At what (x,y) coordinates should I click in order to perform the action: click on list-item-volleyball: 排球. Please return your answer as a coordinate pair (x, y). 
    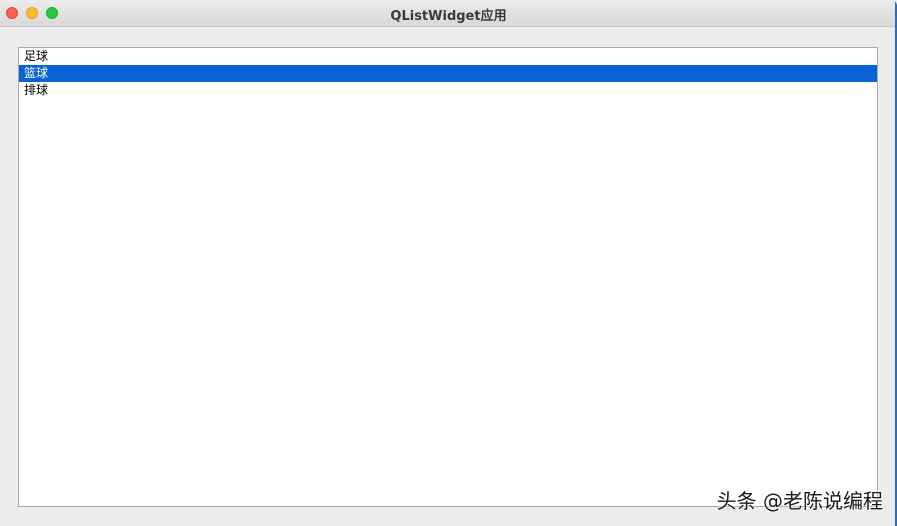
    Looking at the image, I should click on (448, 90).